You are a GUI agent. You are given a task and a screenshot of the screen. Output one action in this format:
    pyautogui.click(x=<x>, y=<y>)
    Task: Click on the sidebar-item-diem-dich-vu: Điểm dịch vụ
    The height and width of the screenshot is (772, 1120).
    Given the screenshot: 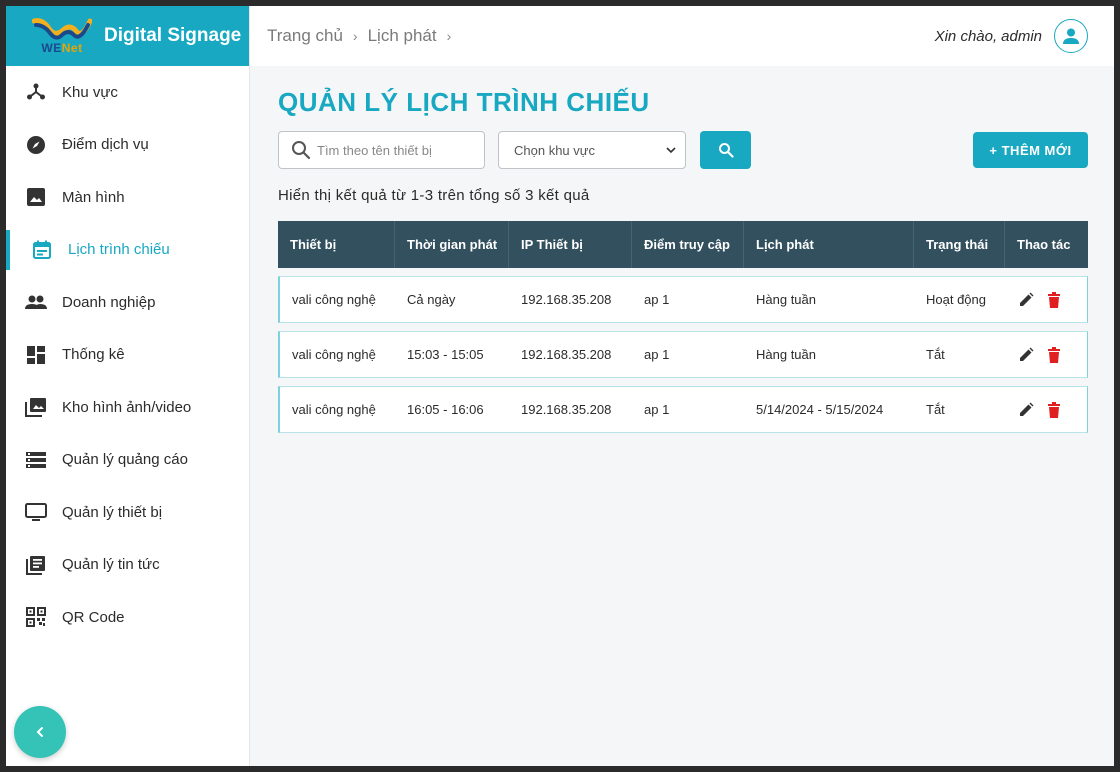 What is the action you would take?
    pyautogui.click(x=127, y=145)
    